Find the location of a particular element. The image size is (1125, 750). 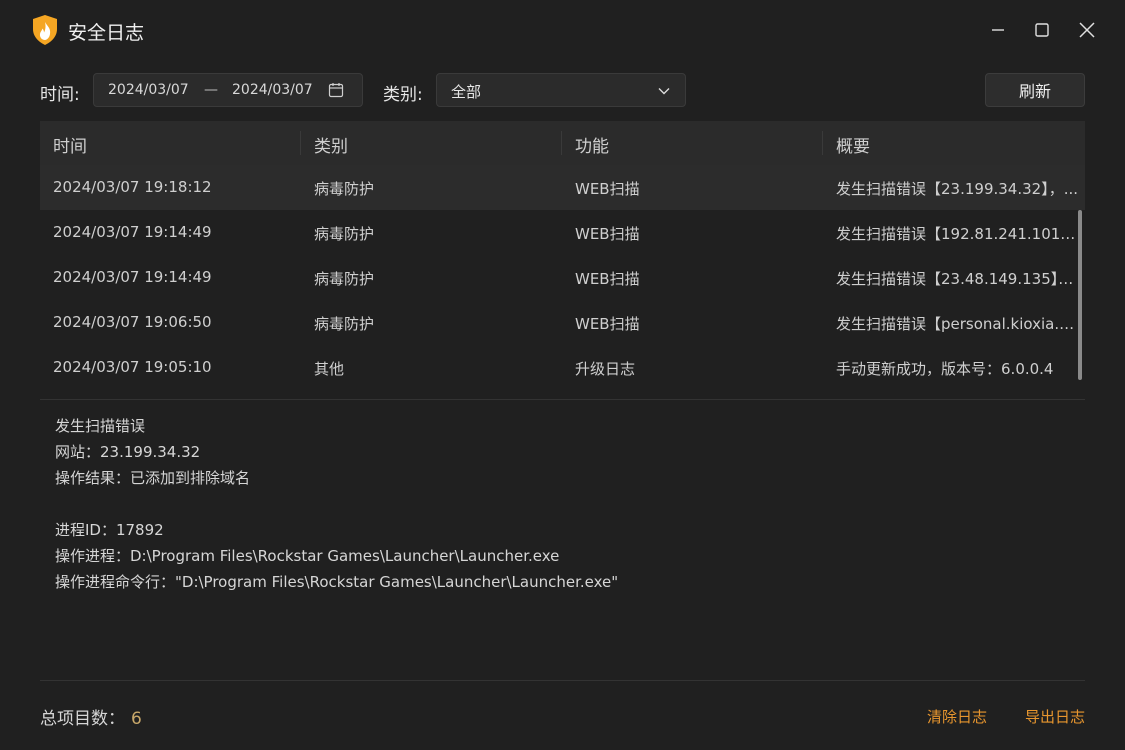

close-button is located at coordinates (1087, 30).